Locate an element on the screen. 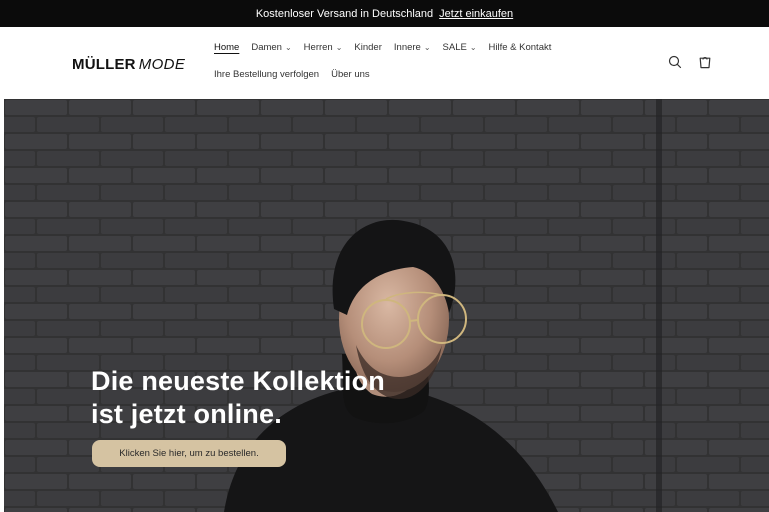 The height and width of the screenshot is (512, 769). nav-item-damen: Damen ⌄ is located at coordinates (271, 47).